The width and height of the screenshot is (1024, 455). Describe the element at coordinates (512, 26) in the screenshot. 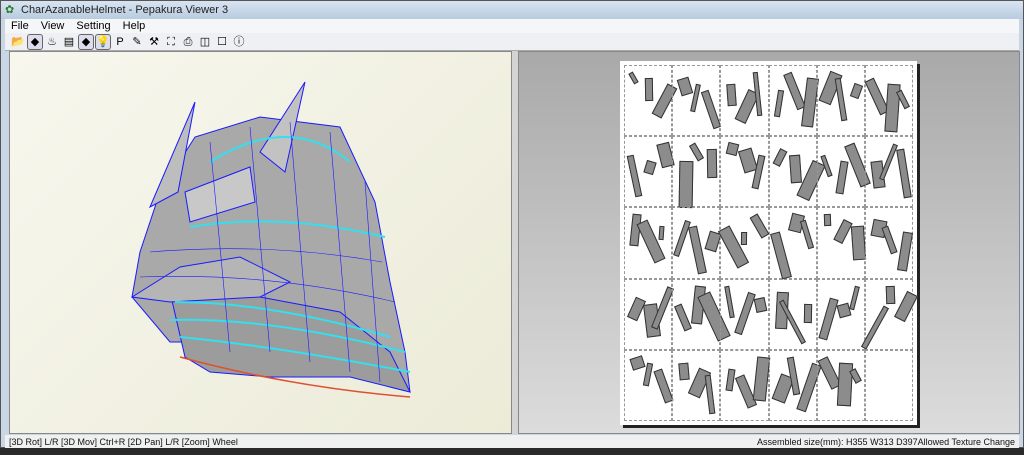

I see `menu-bar: File View Setting Help` at that location.